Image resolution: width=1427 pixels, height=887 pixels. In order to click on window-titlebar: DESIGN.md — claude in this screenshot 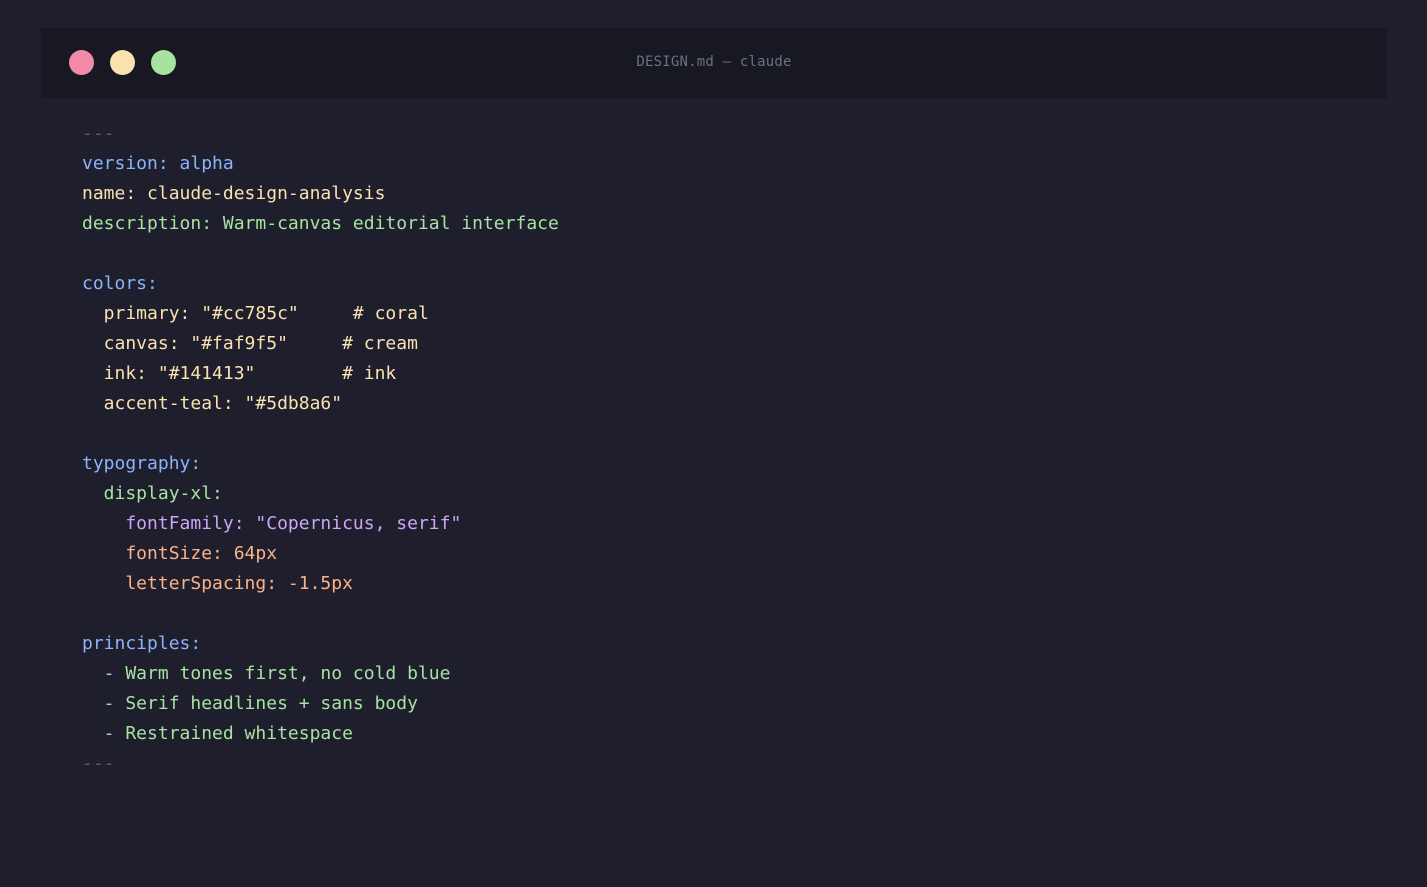, I will do `click(714, 63)`.